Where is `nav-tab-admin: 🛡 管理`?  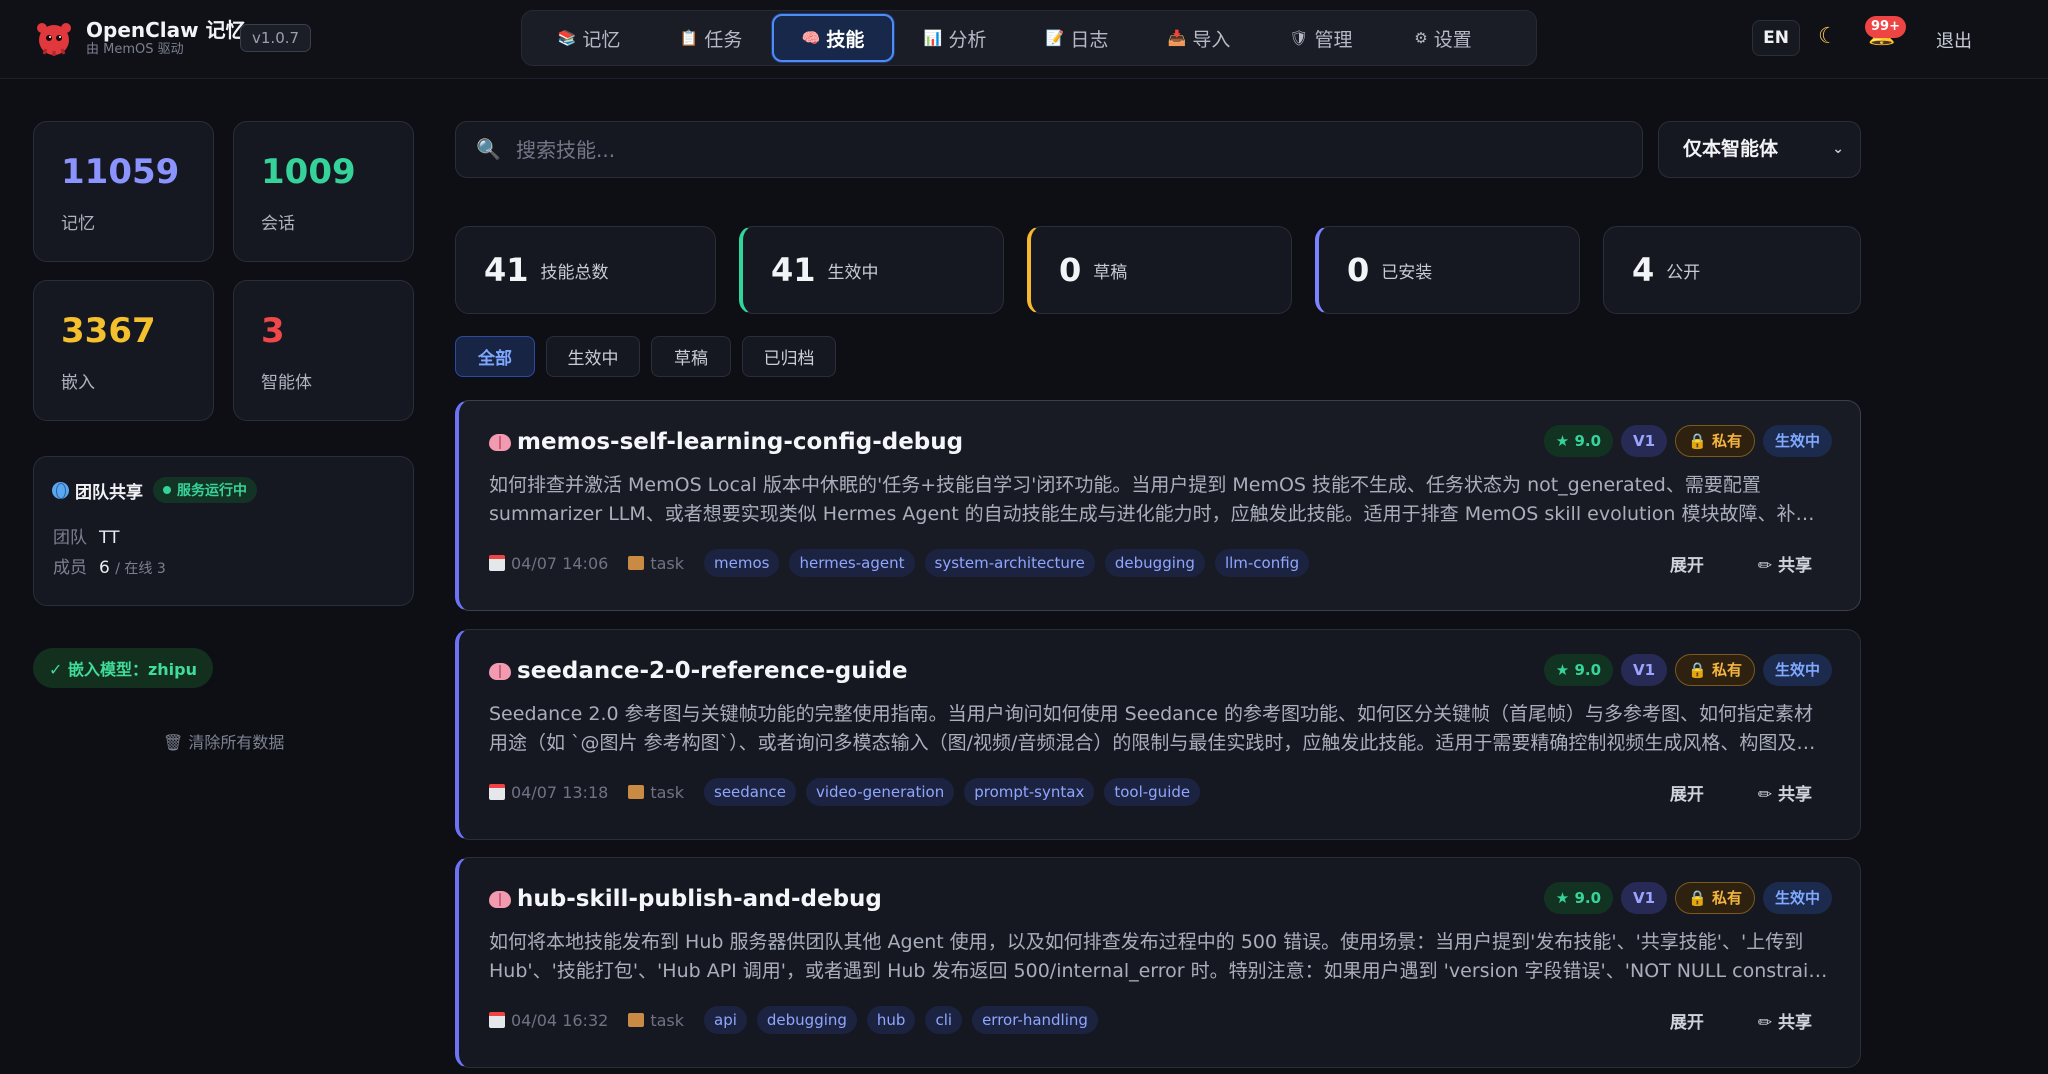
nav-tab-admin: 🛡 管理 is located at coordinates (1321, 38).